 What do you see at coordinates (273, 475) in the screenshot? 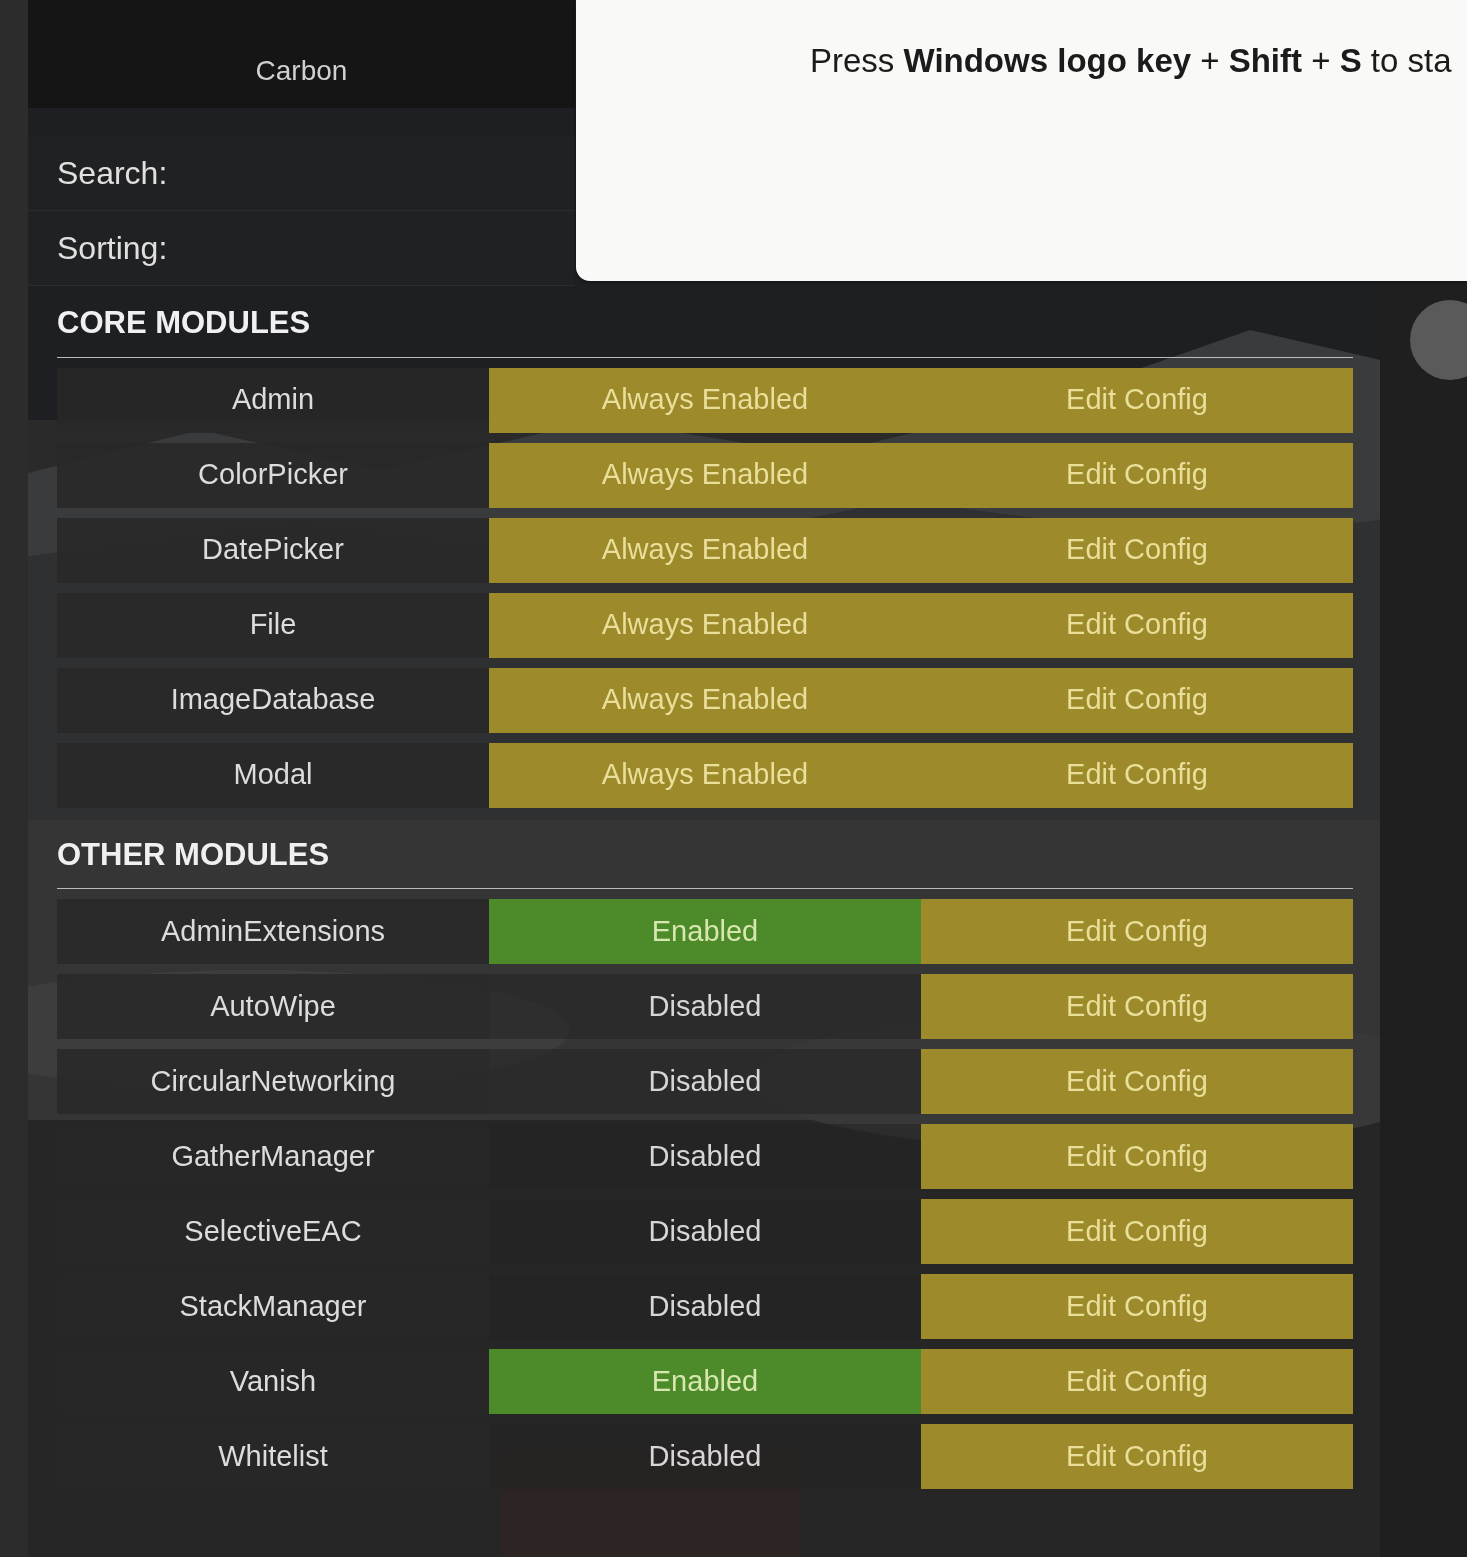
I see `module-name: ColorPicker` at bounding box center [273, 475].